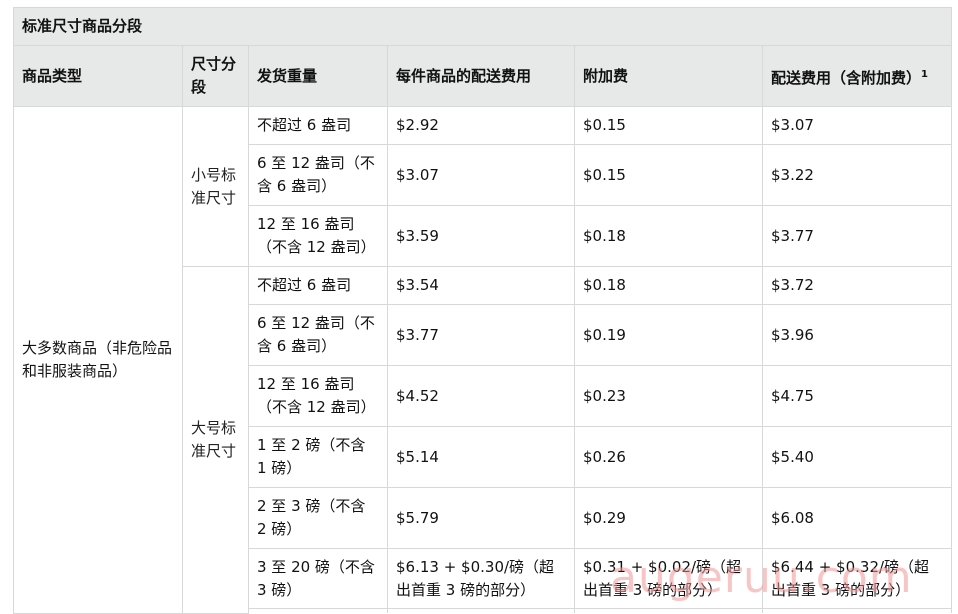  I want to click on header-total-fee: 配送费用（含附加费）1, so click(857, 76).